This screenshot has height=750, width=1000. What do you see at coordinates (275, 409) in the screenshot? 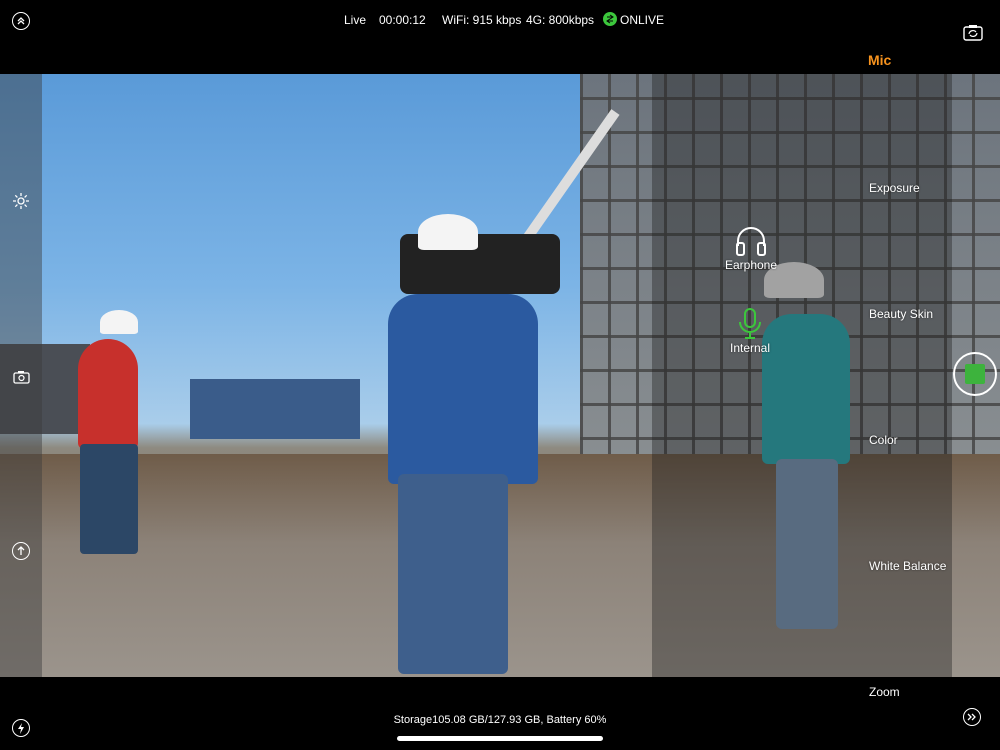
I see `site-building` at bounding box center [275, 409].